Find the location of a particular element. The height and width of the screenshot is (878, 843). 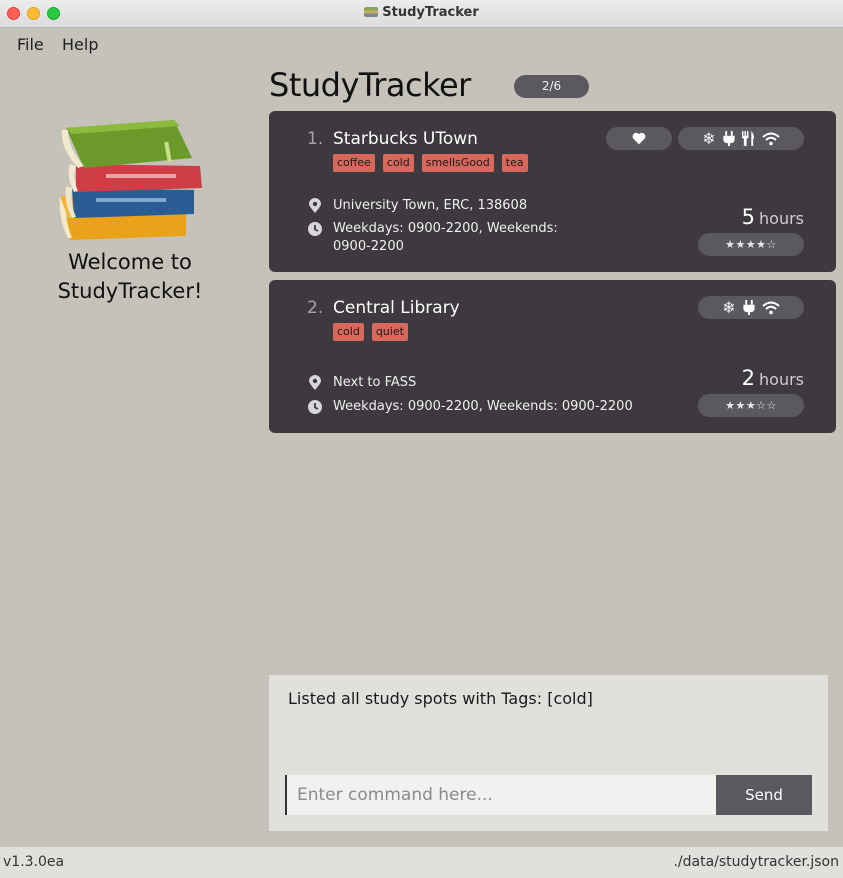

address-text: University Town, ERC, 138608 is located at coordinates (430, 205).